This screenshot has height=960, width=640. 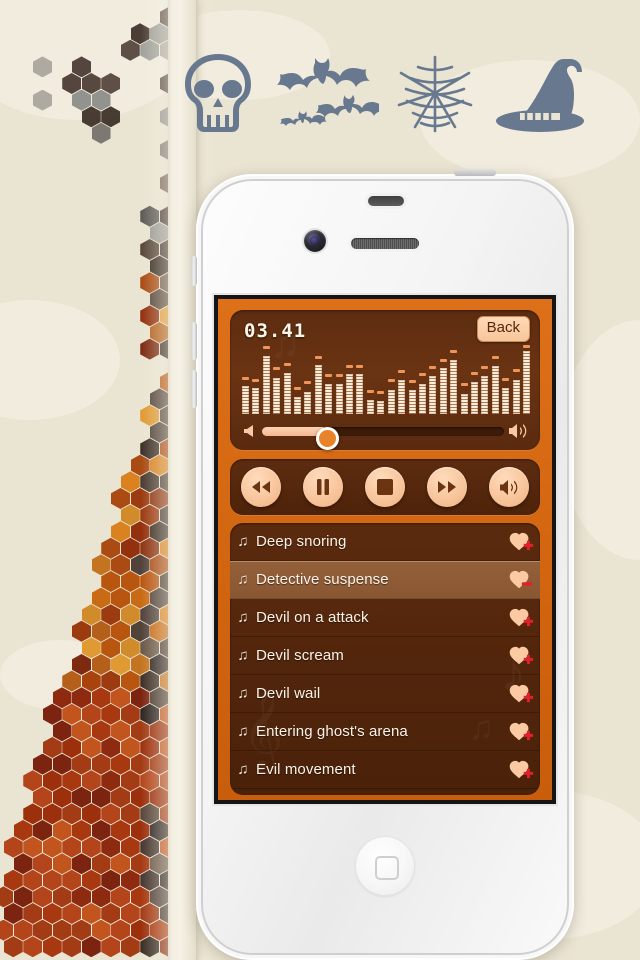 I want to click on volume-slider, so click(x=386, y=436).